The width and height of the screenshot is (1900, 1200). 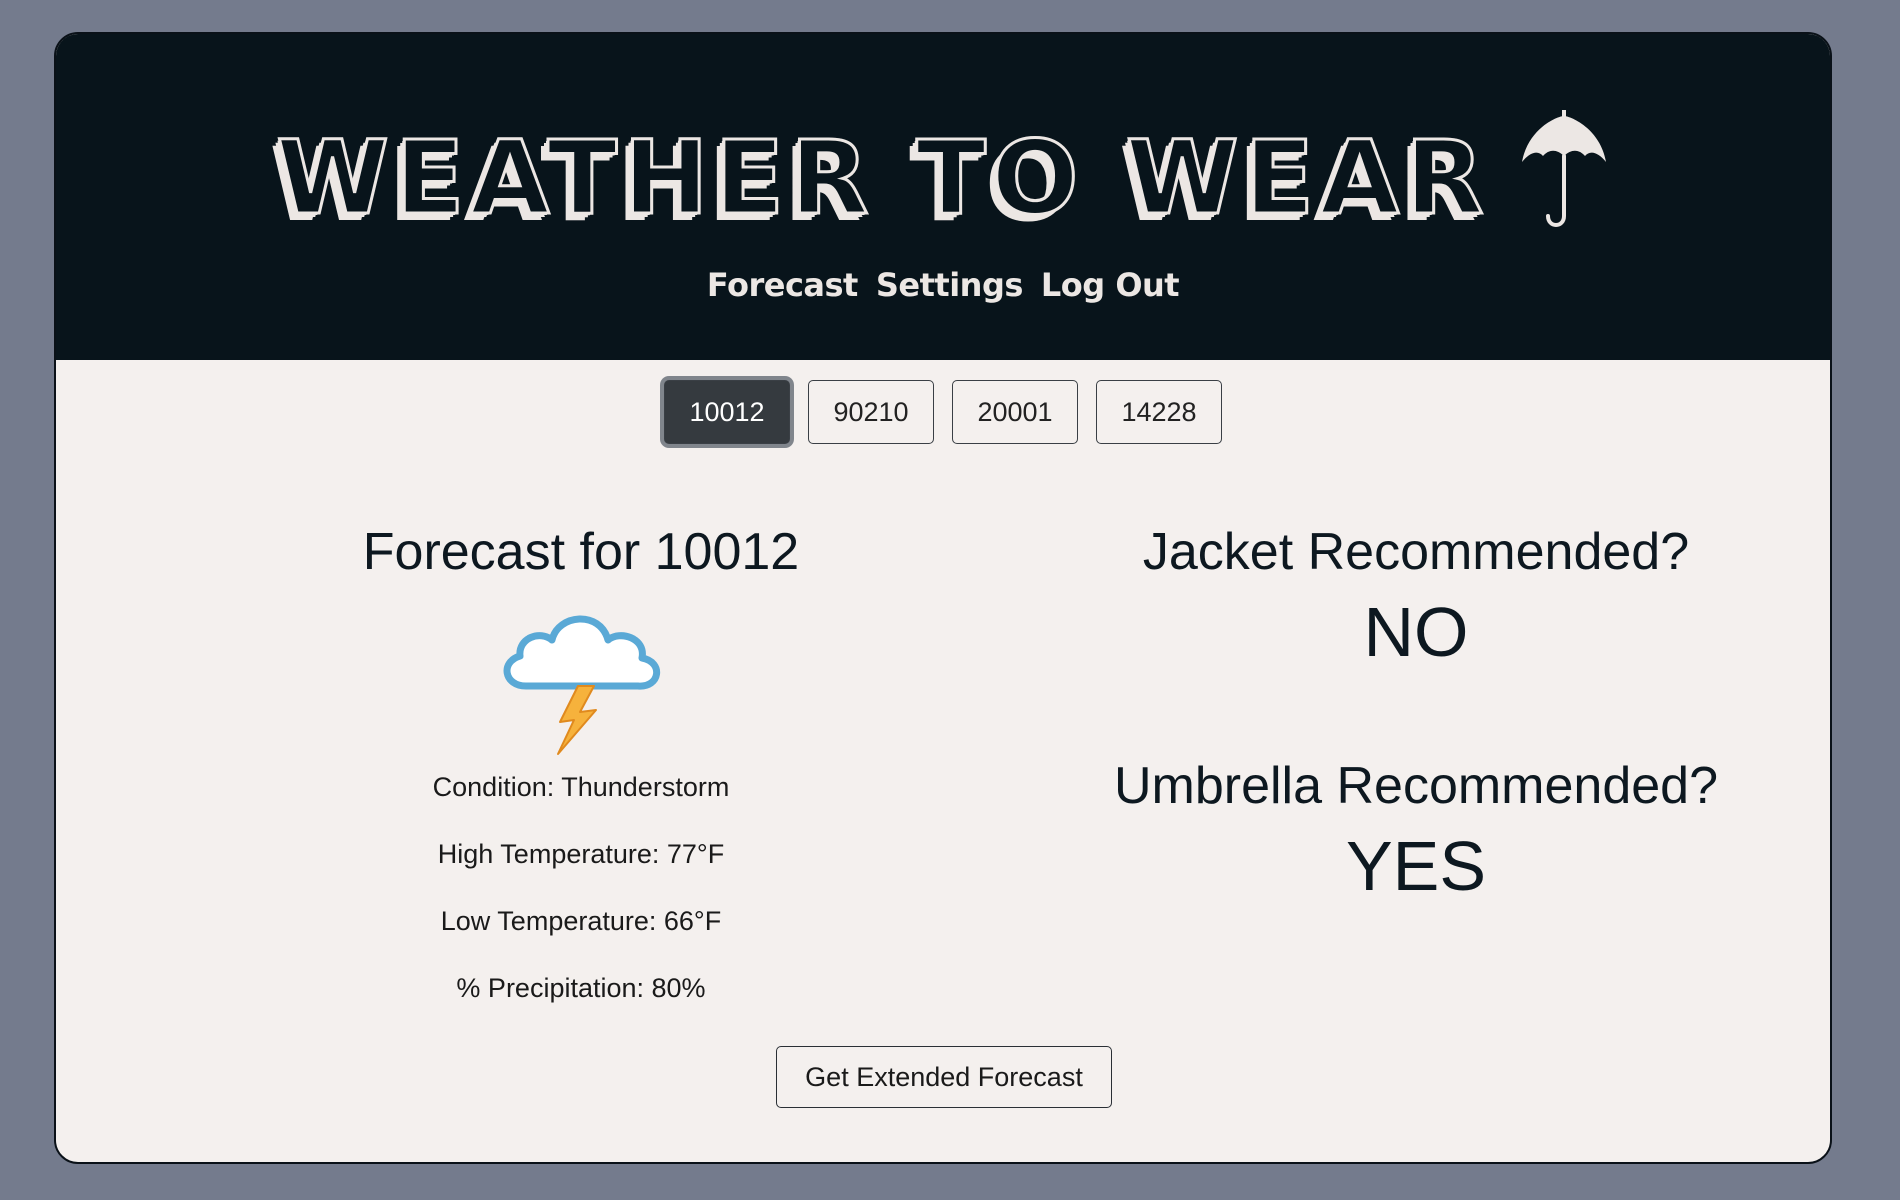 What do you see at coordinates (581, 854) in the screenshot?
I see `high-temp-text: High Temperature: 77°F` at bounding box center [581, 854].